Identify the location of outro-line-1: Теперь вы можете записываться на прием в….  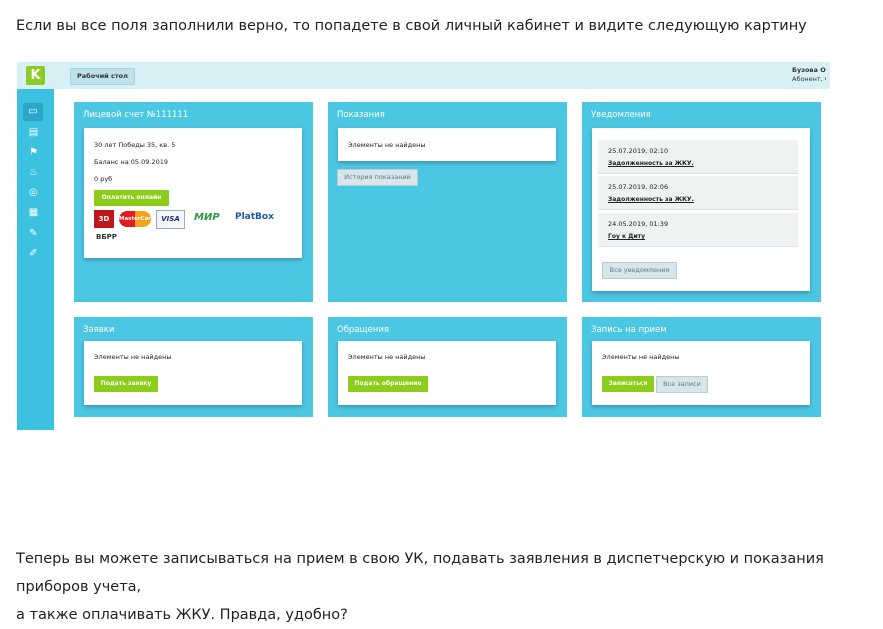
(420, 573).